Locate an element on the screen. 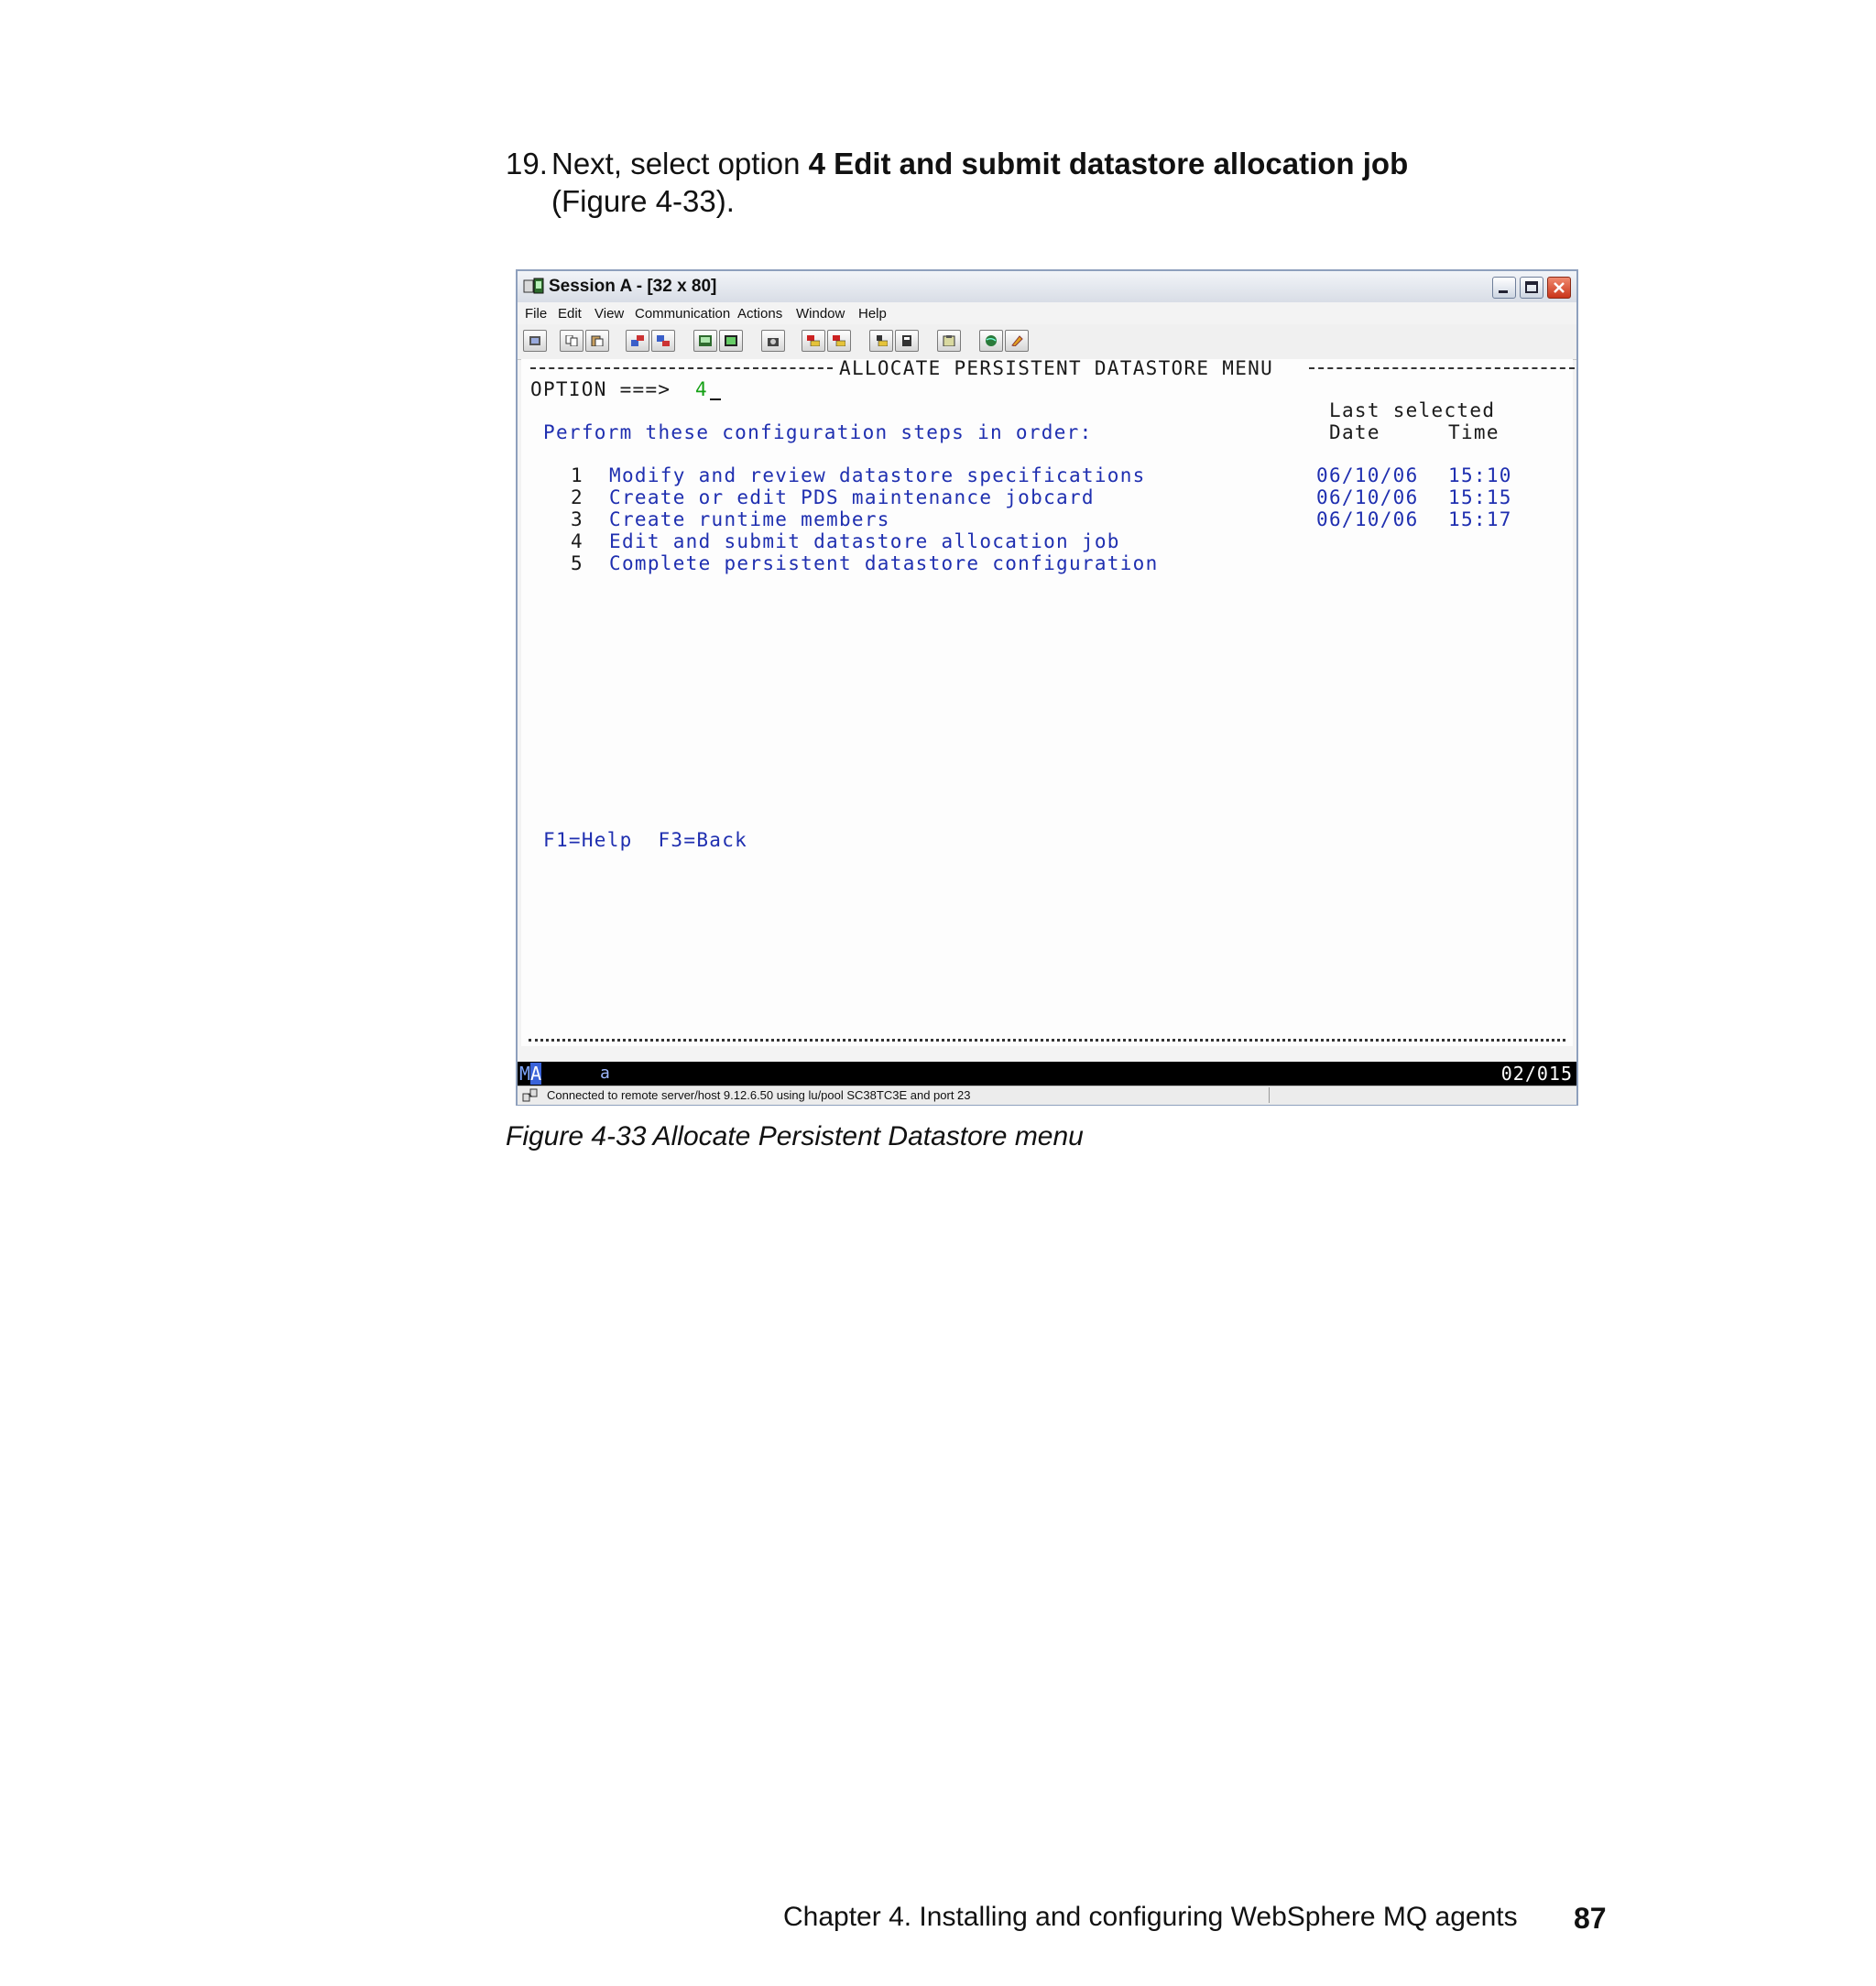 The width and height of the screenshot is (1876, 1986). step-3-time: 15:17 is located at coordinates (1480, 519).